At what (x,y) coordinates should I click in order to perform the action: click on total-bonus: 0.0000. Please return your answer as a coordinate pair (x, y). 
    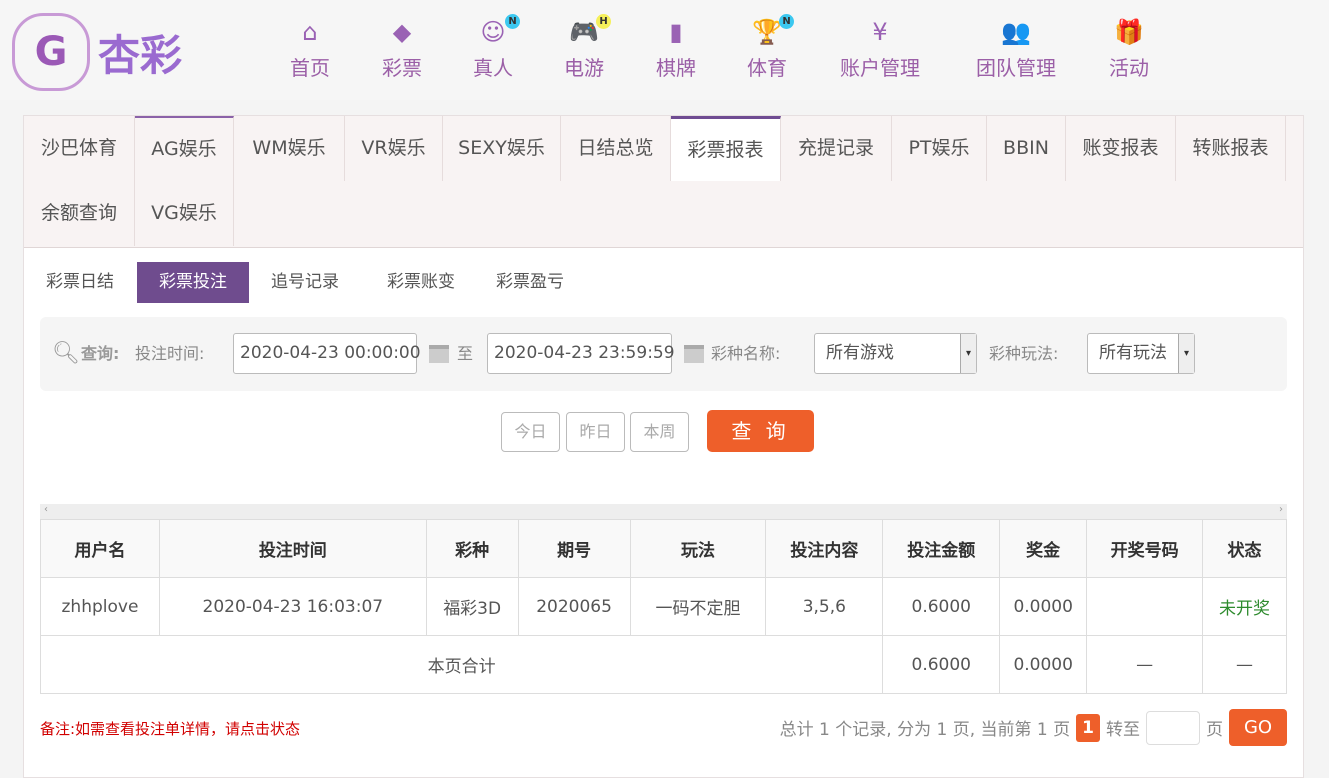
    Looking at the image, I should click on (1043, 664).